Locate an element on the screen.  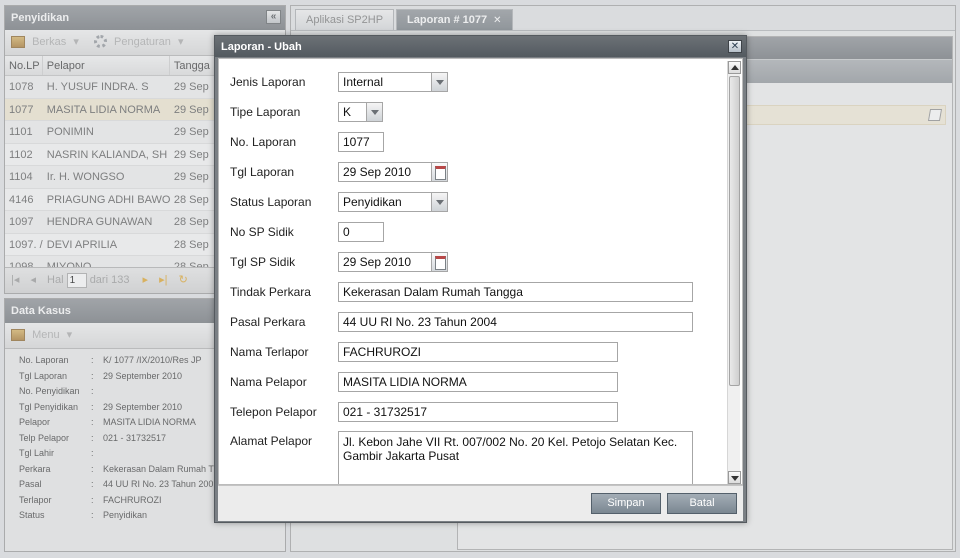
close-icon: ✕ is located at coordinates (735, 46).